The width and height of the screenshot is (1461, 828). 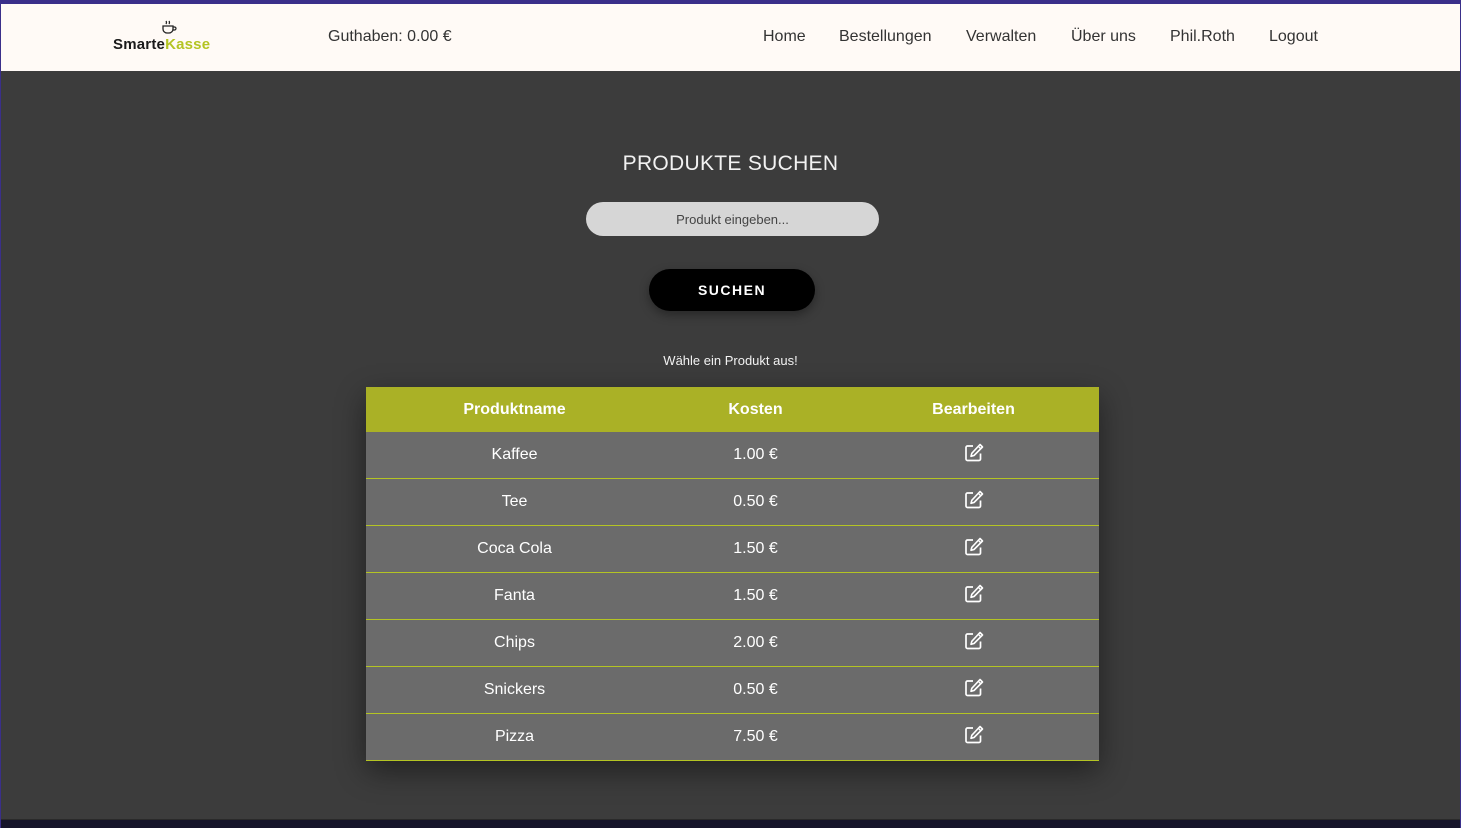 I want to click on nav-link-verwalten: Verwalten, so click(x=1001, y=37).